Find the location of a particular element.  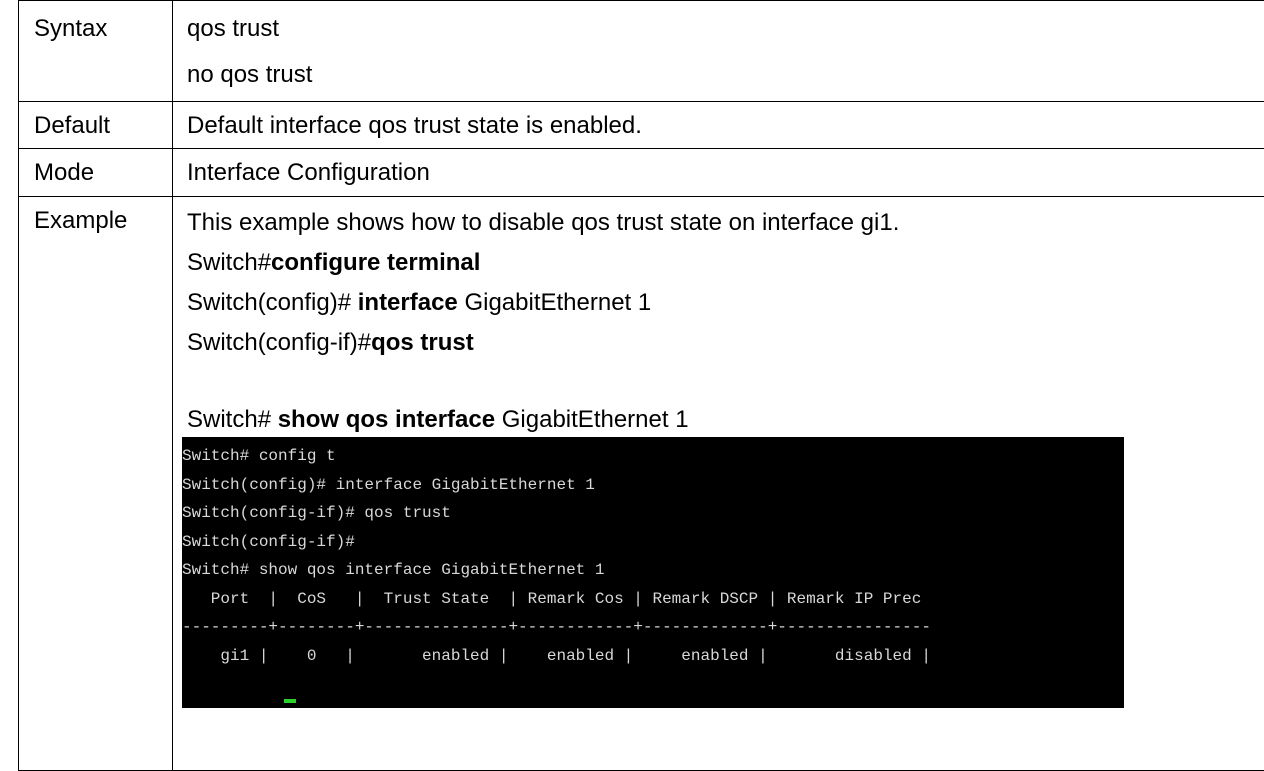

command-keyword: qos trust is located at coordinates (422, 342).